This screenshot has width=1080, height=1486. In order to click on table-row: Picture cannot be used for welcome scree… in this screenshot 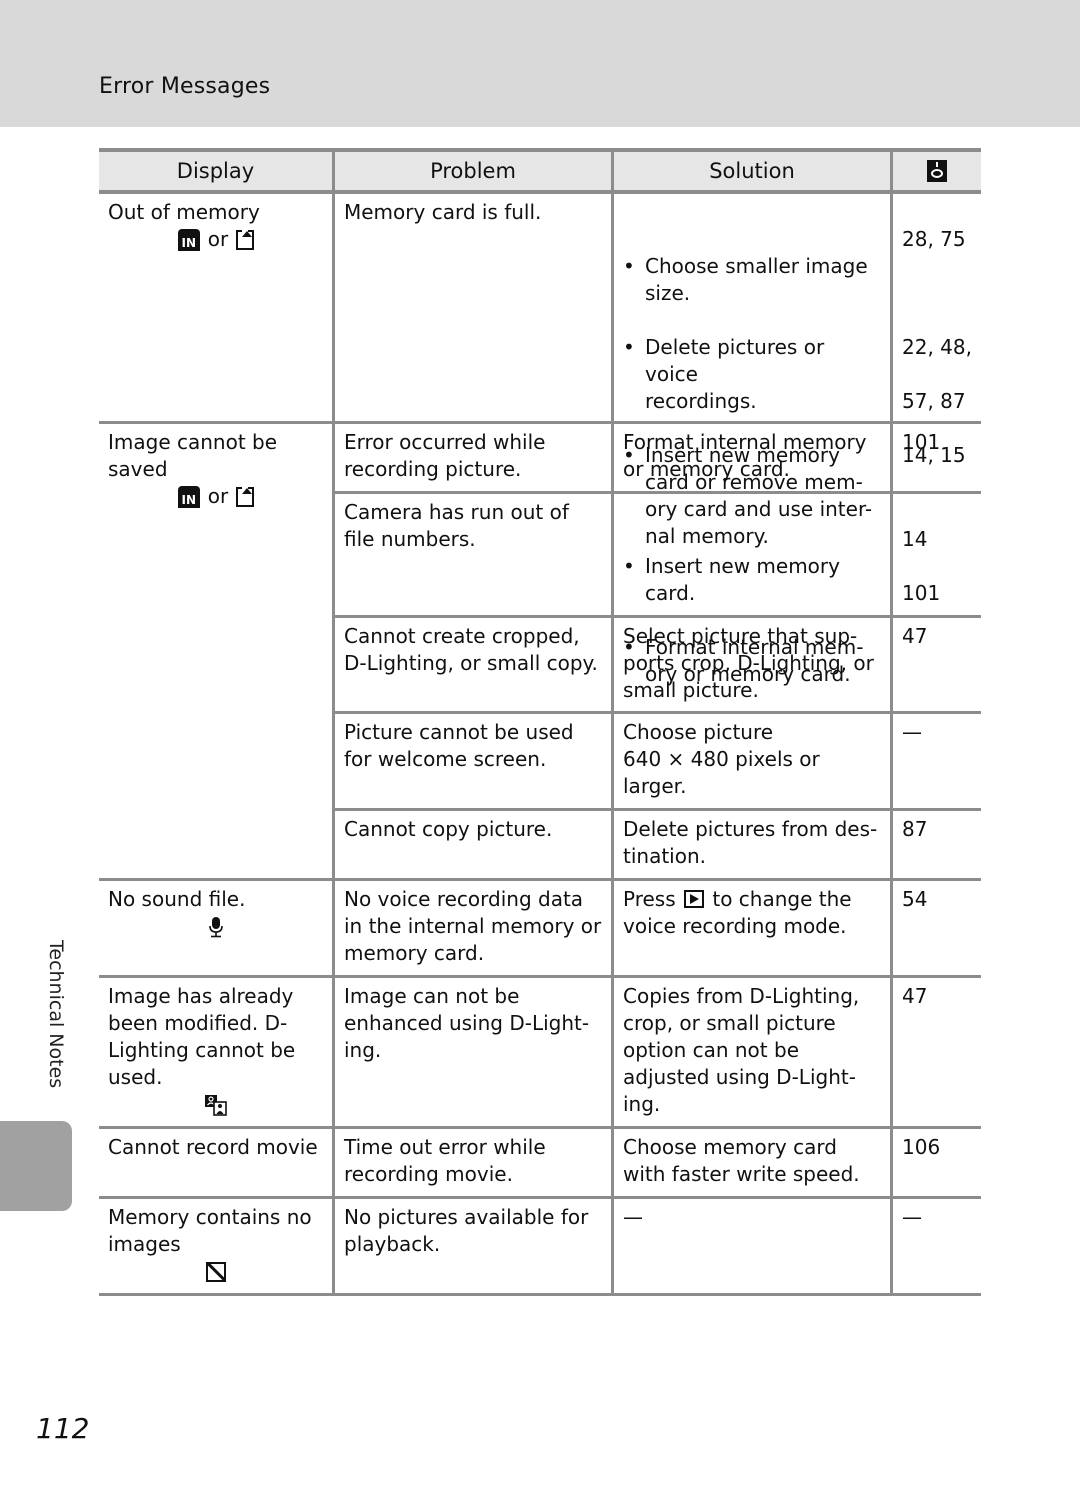, I will do `click(658, 759)`.